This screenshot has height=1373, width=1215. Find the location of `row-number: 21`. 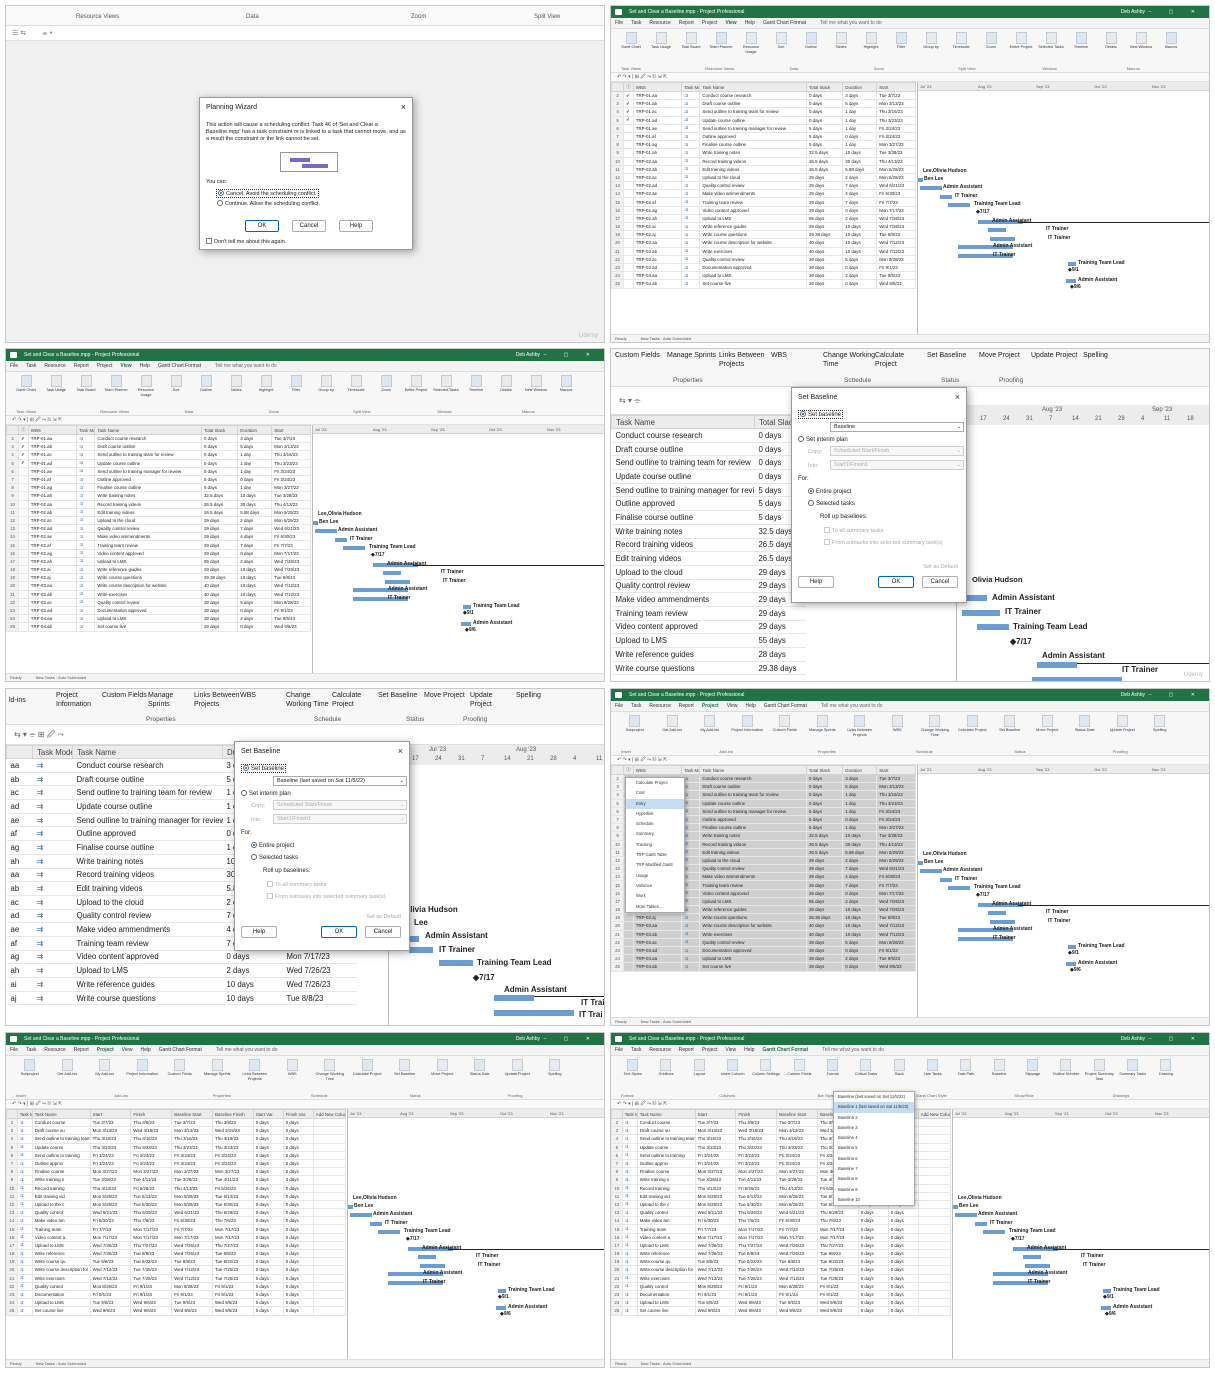

row-number: 21 is located at coordinates (12, 1278).